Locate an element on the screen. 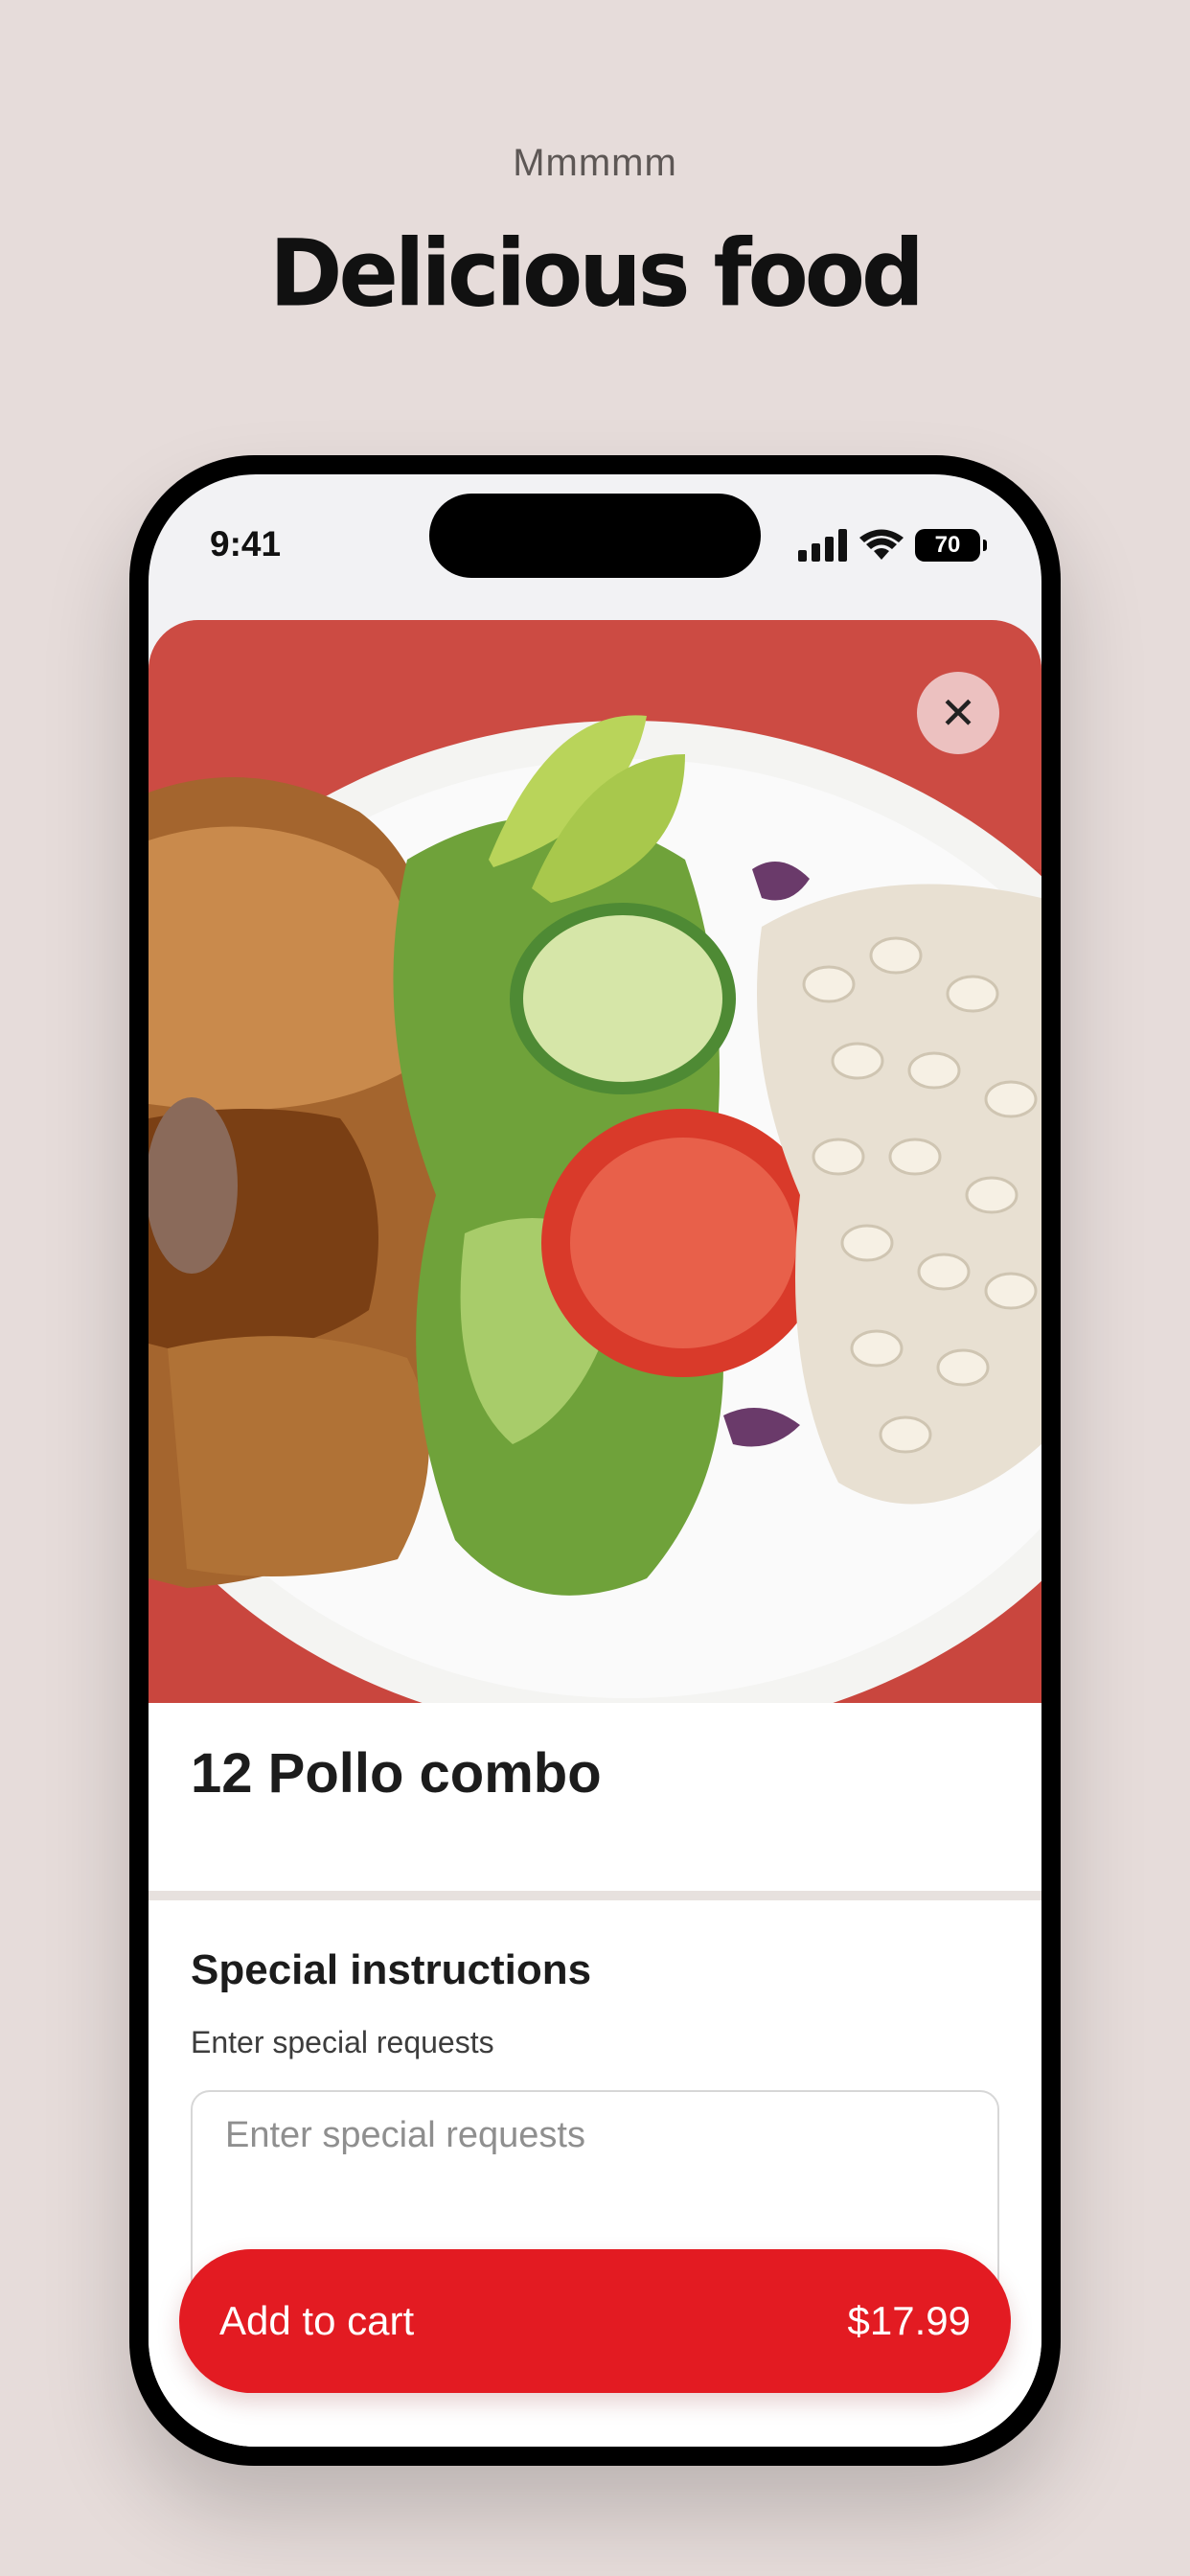 The height and width of the screenshot is (2576, 1190). wifi-icon is located at coordinates (882, 544).